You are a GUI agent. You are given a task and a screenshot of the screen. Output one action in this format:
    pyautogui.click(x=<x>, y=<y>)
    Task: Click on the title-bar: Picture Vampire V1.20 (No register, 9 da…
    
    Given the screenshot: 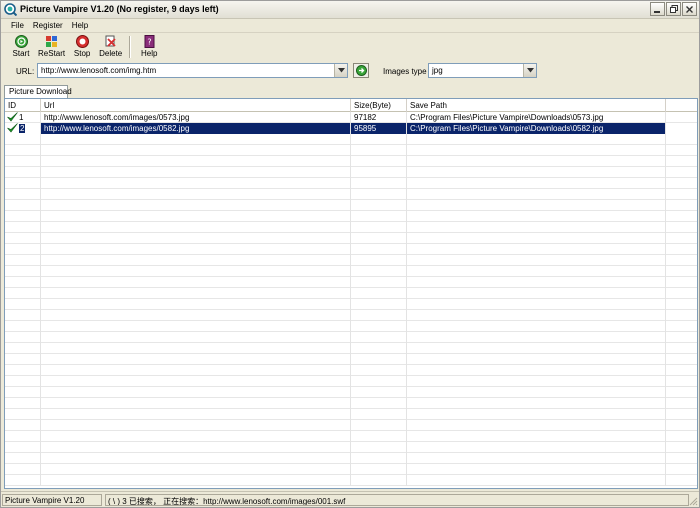 What is the action you would take?
    pyautogui.click(x=350, y=10)
    